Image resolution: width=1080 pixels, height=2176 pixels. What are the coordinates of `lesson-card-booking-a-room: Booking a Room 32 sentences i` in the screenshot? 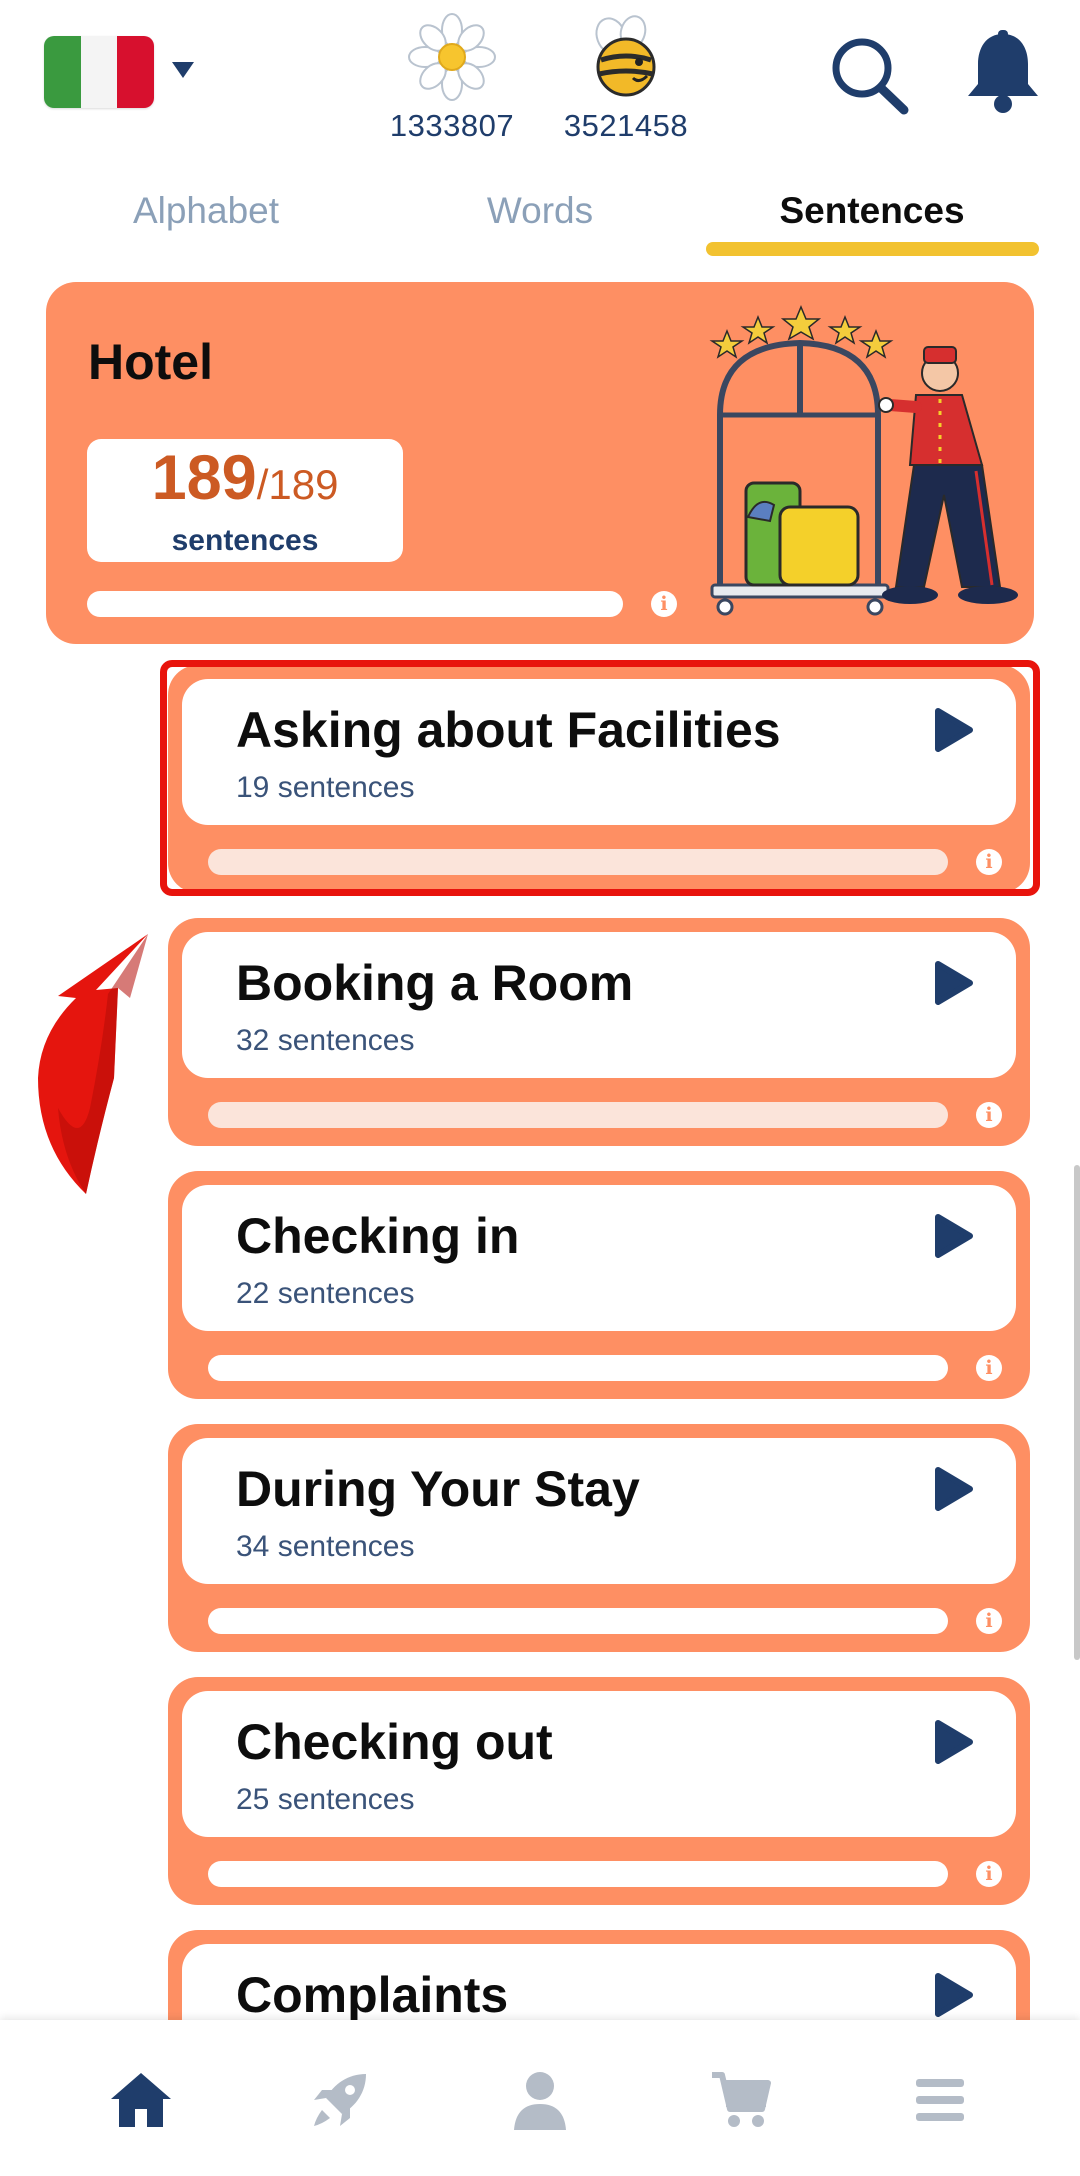 It's located at (599, 1032).